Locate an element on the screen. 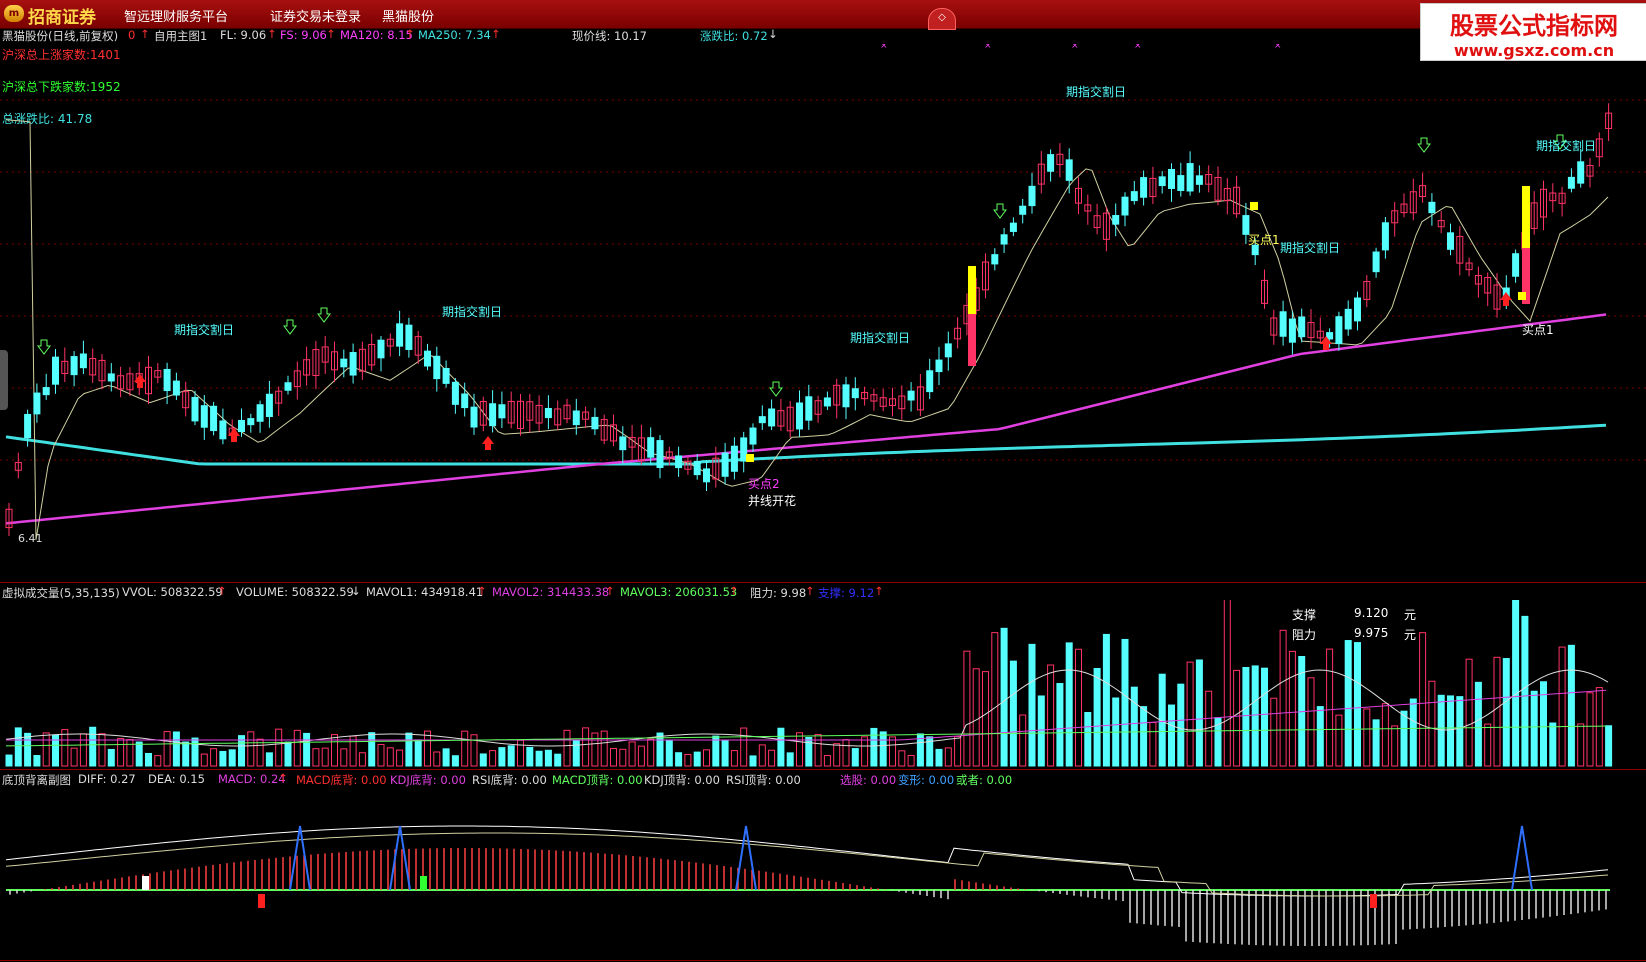 This screenshot has width=1646, height=962. dropdown-toggle-button: ◇ is located at coordinates (942, 19).